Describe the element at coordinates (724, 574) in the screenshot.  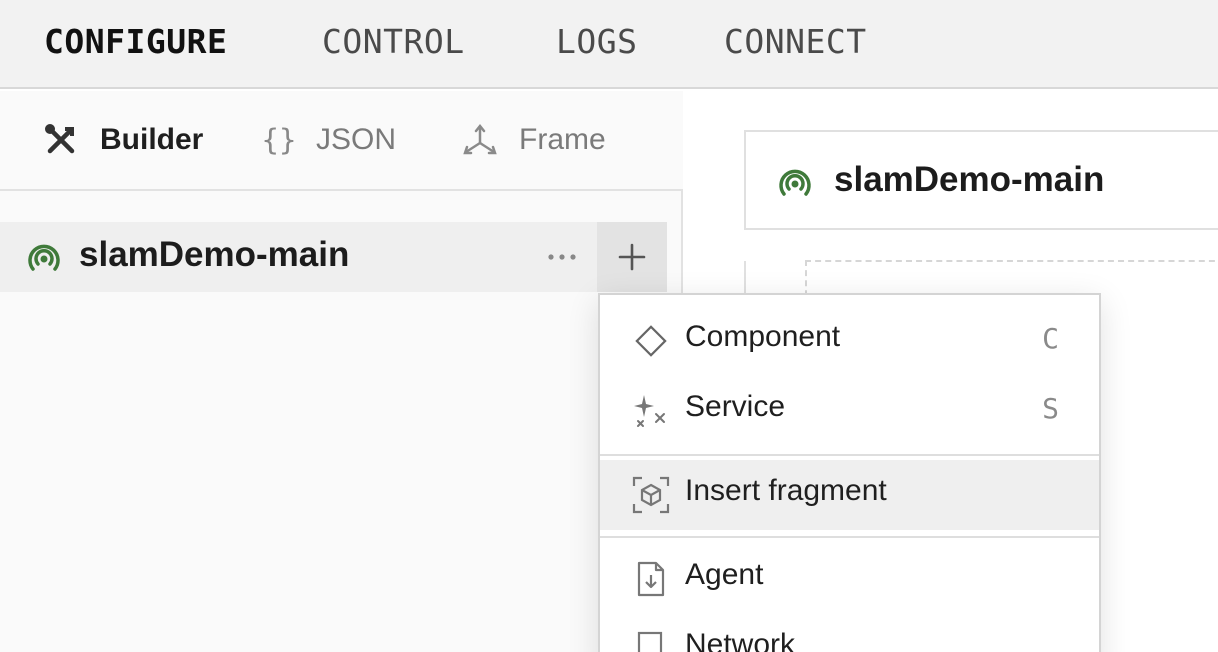
I see `menu-item-label: Agent` at that location.